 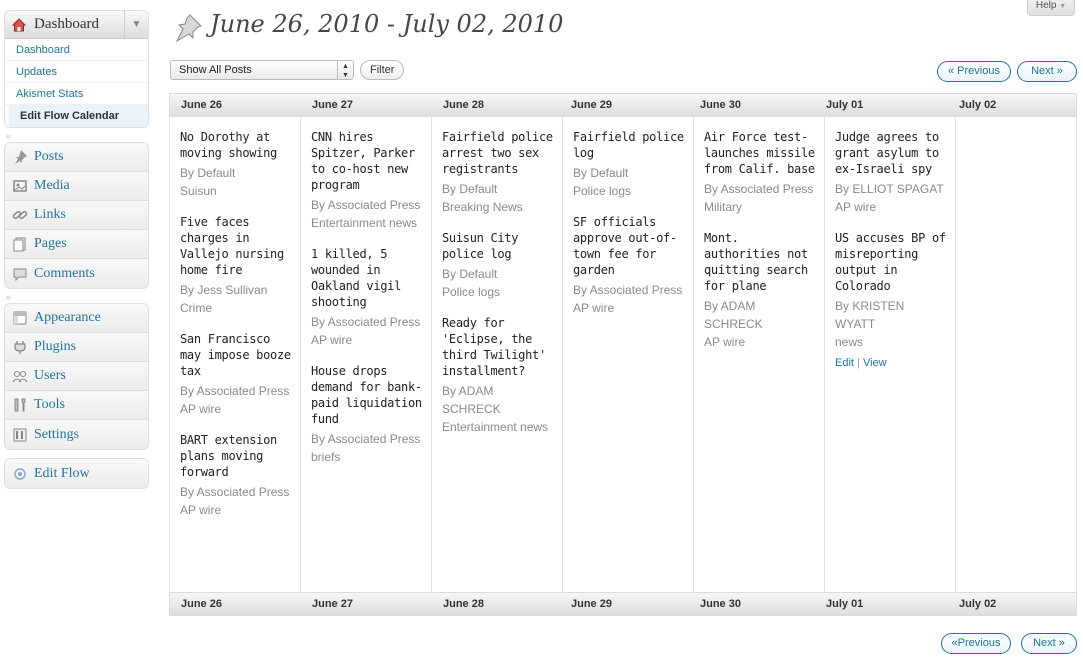 What do you see at coordinates (591, 105) in the screenshot?
I see `day-header: June 29` at bounding box center [591, 105].